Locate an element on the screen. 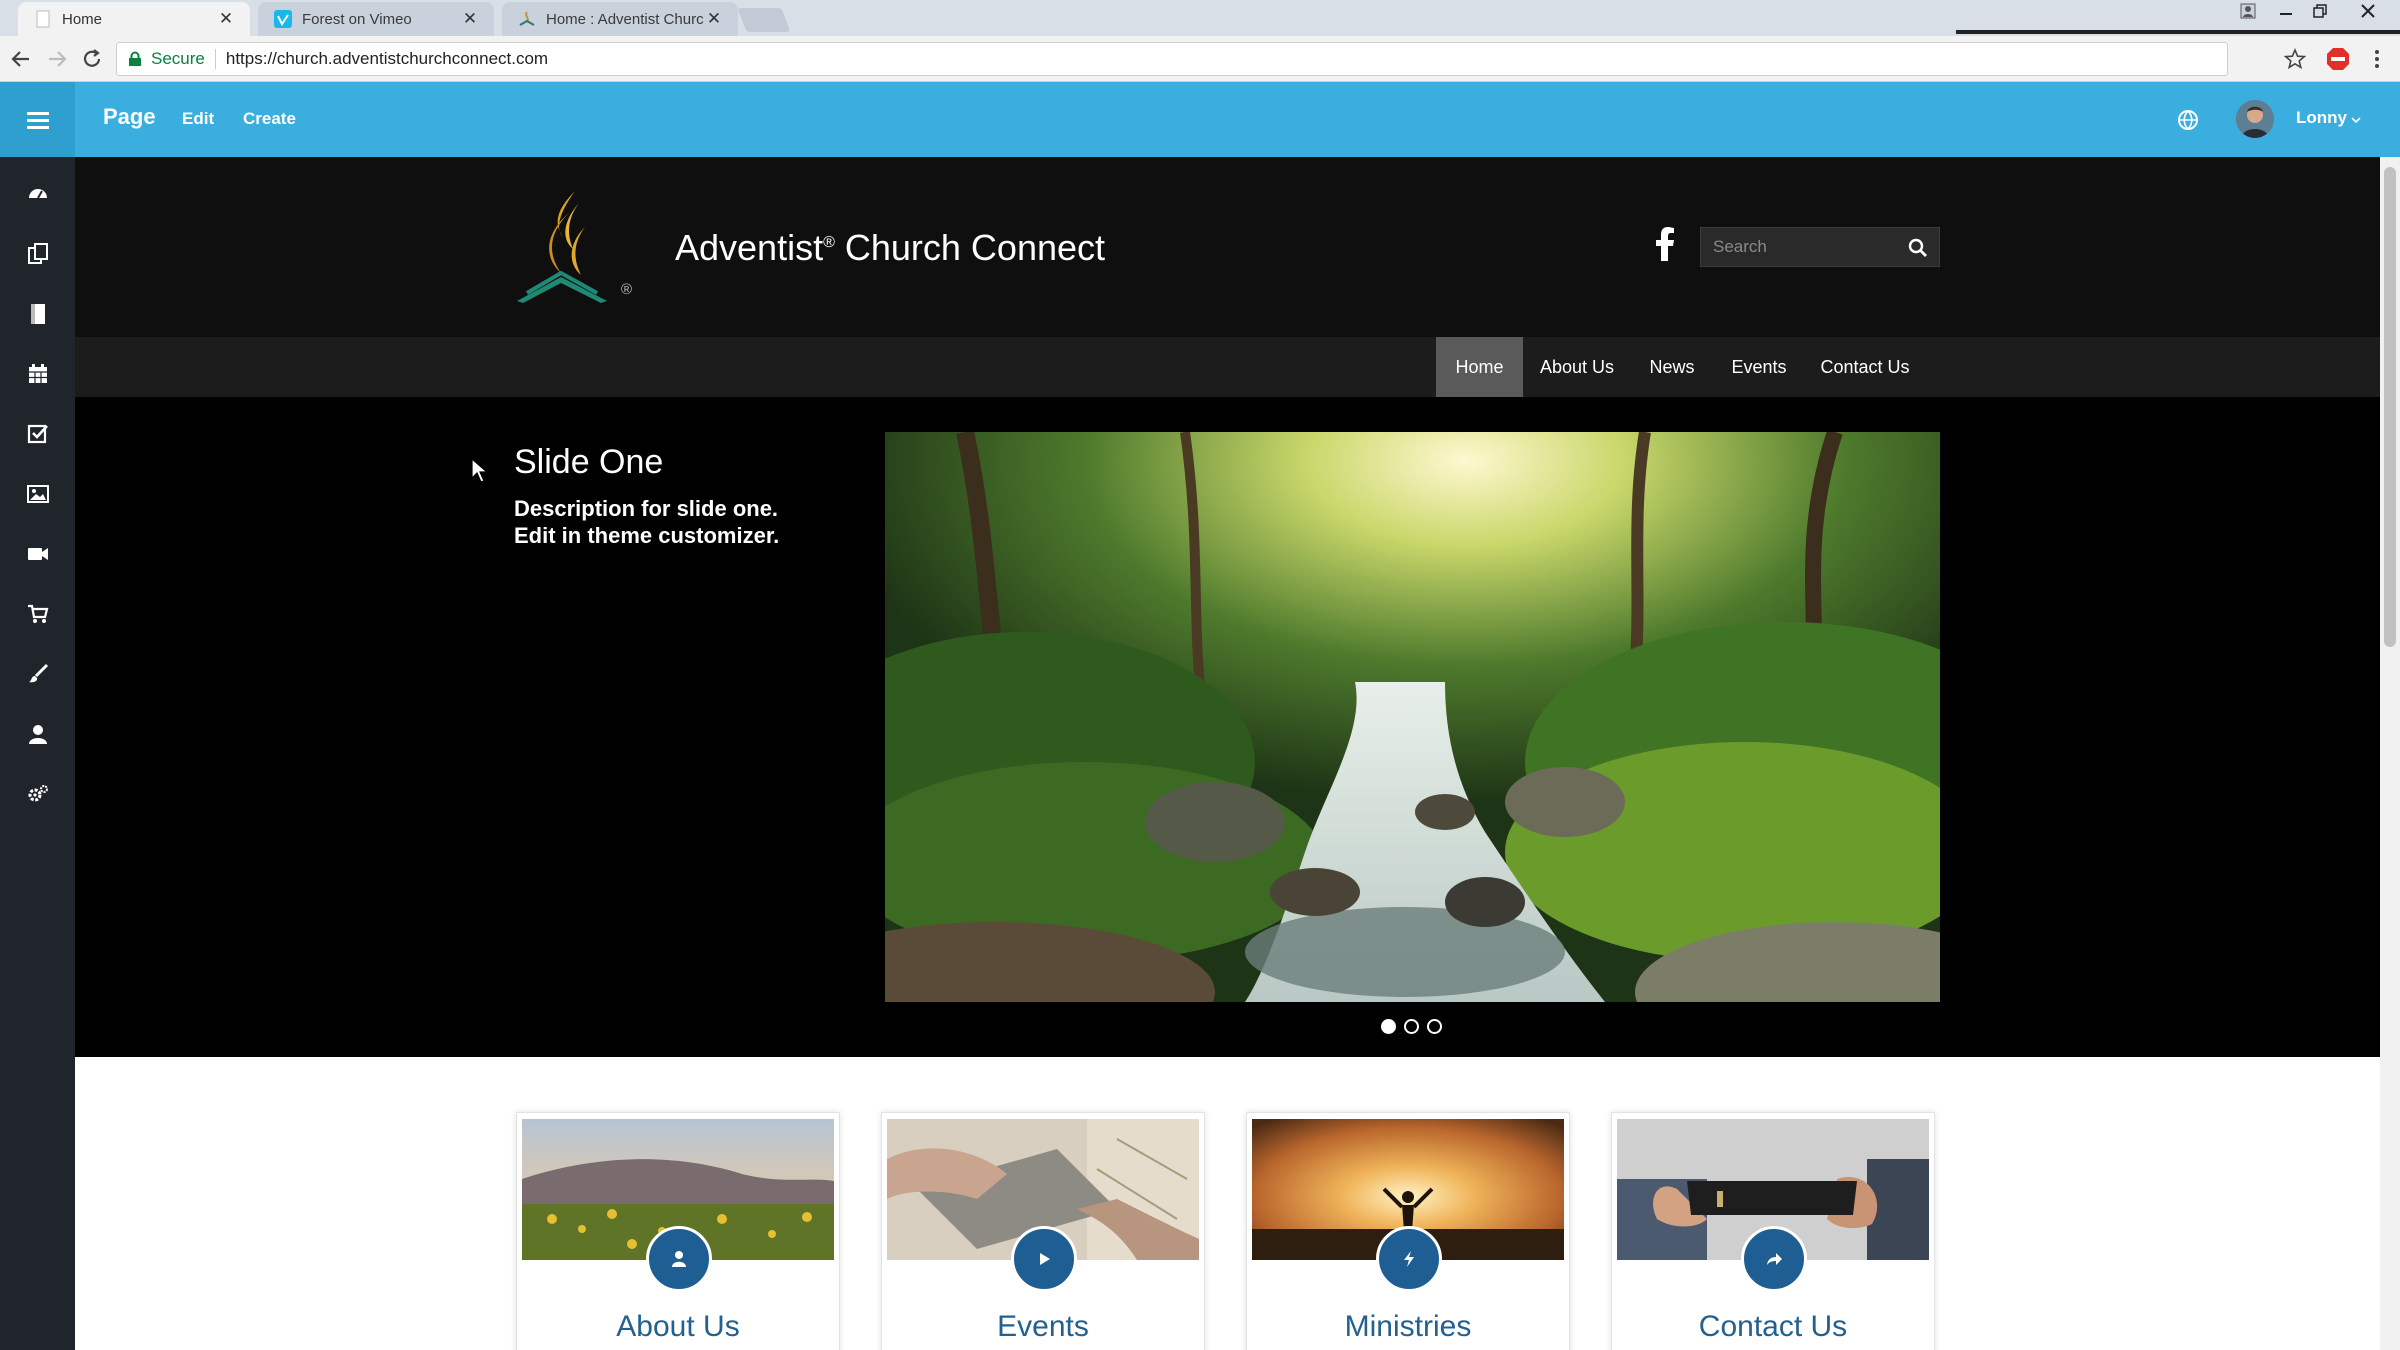  nav-about-us: About Us is located at coordinates (1577, 367).